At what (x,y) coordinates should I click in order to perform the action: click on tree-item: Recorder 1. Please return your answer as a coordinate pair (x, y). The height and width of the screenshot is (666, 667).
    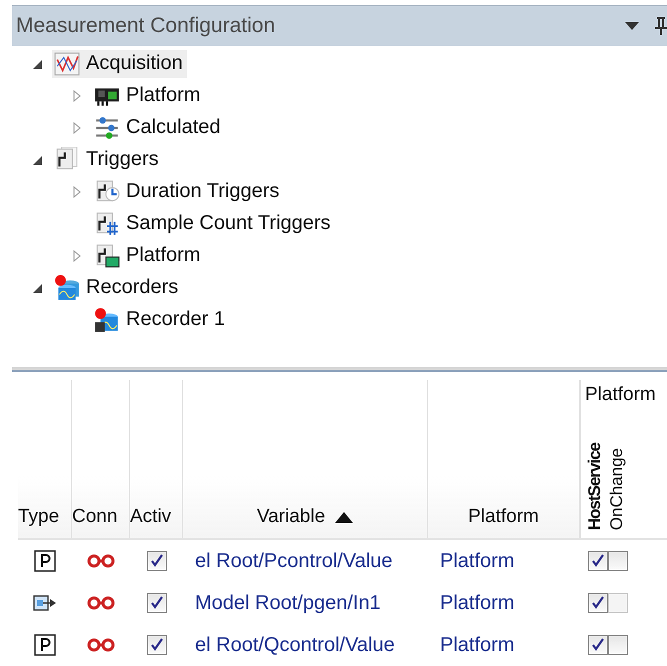
    Looking at the image, I should click on (160, 320).